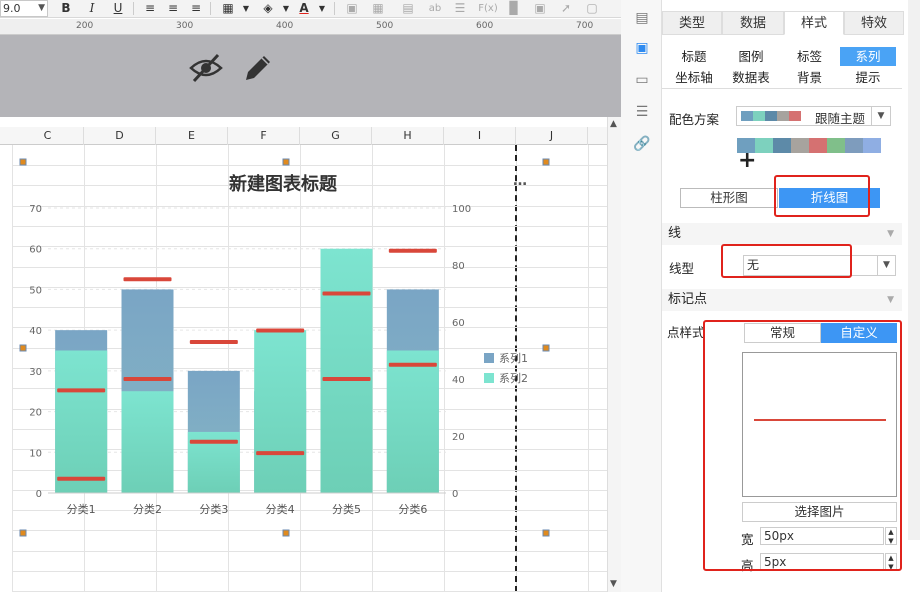  Describe the element at coordinates (694, 56) in the screenshot. I see `subtab-title: 标题` at that location.